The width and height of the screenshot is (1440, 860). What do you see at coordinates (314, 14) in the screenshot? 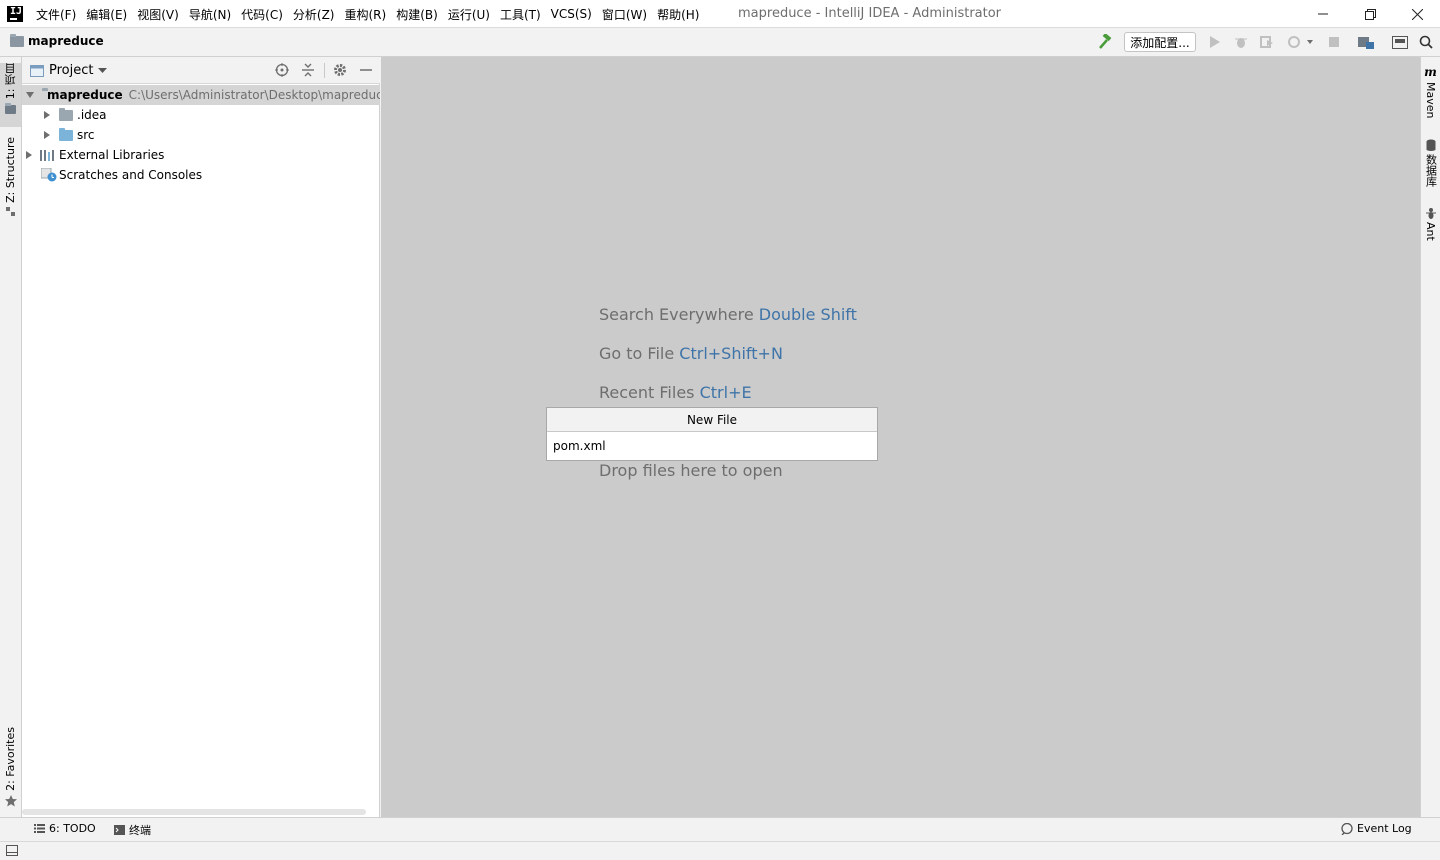
I see `menu-analyze: 分析(Z)` at bounding box center [314, 14].